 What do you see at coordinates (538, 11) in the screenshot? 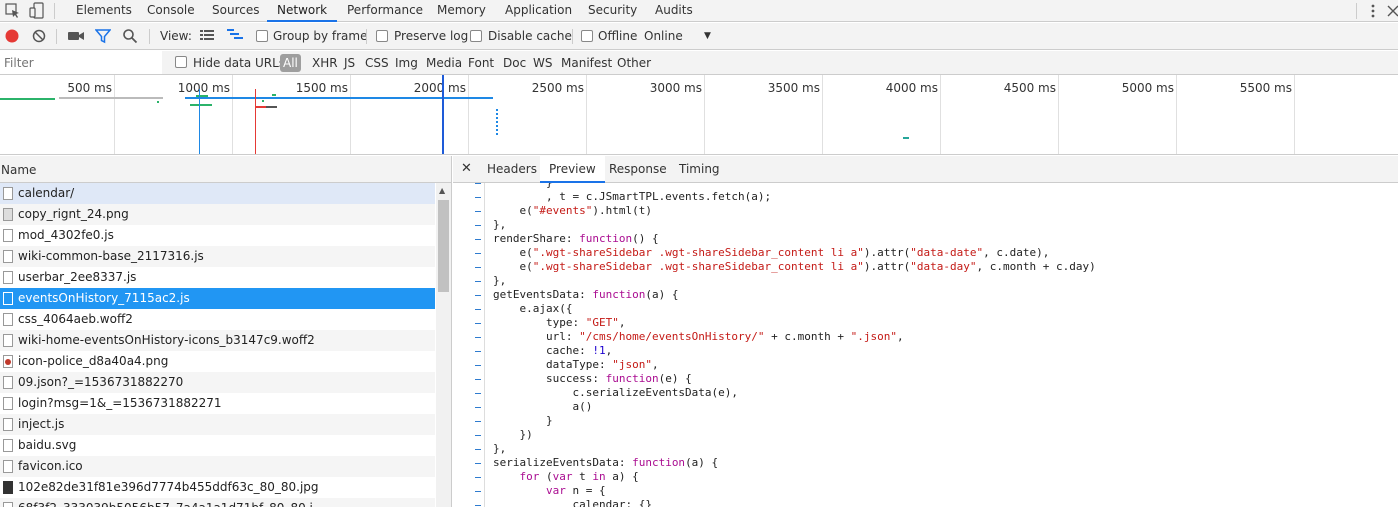
I see `tab-application: Application` at bounding box center [538, 11].